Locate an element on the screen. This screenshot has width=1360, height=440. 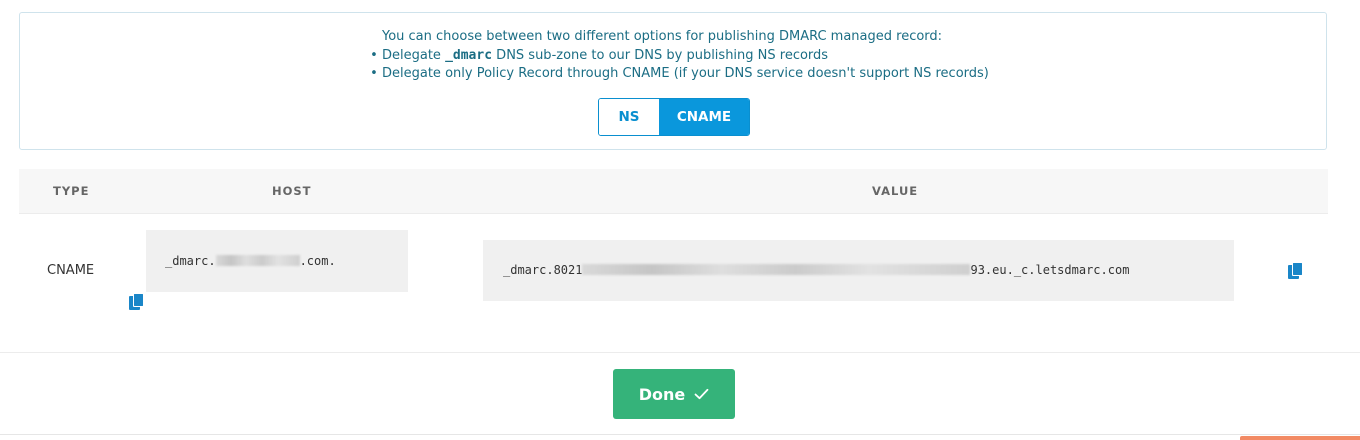
host-prefix: _dmarc. is located at coordinates (190, 261).